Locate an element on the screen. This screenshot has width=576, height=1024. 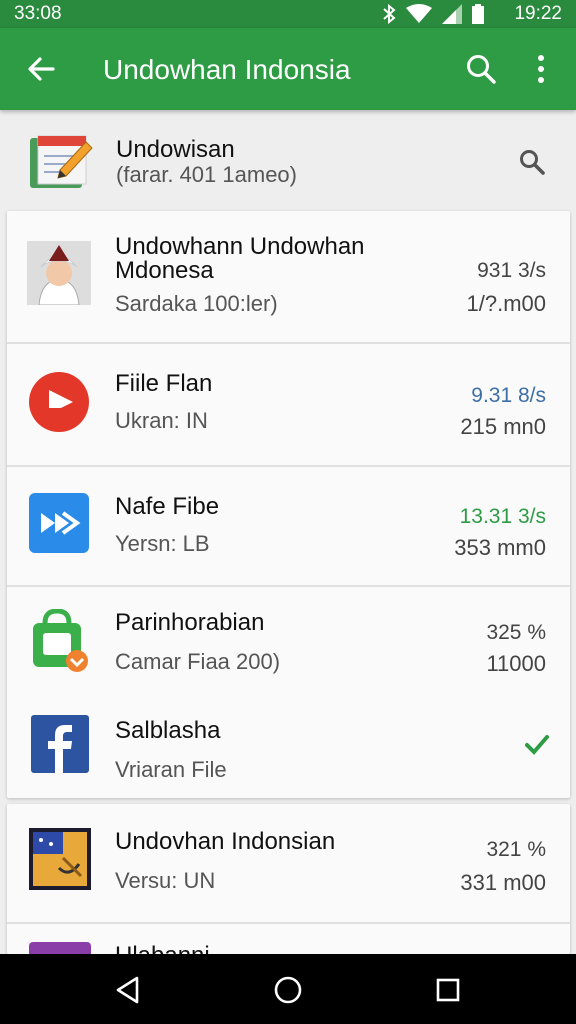
item-progress: 321 % is located at coordinates (516, 849).